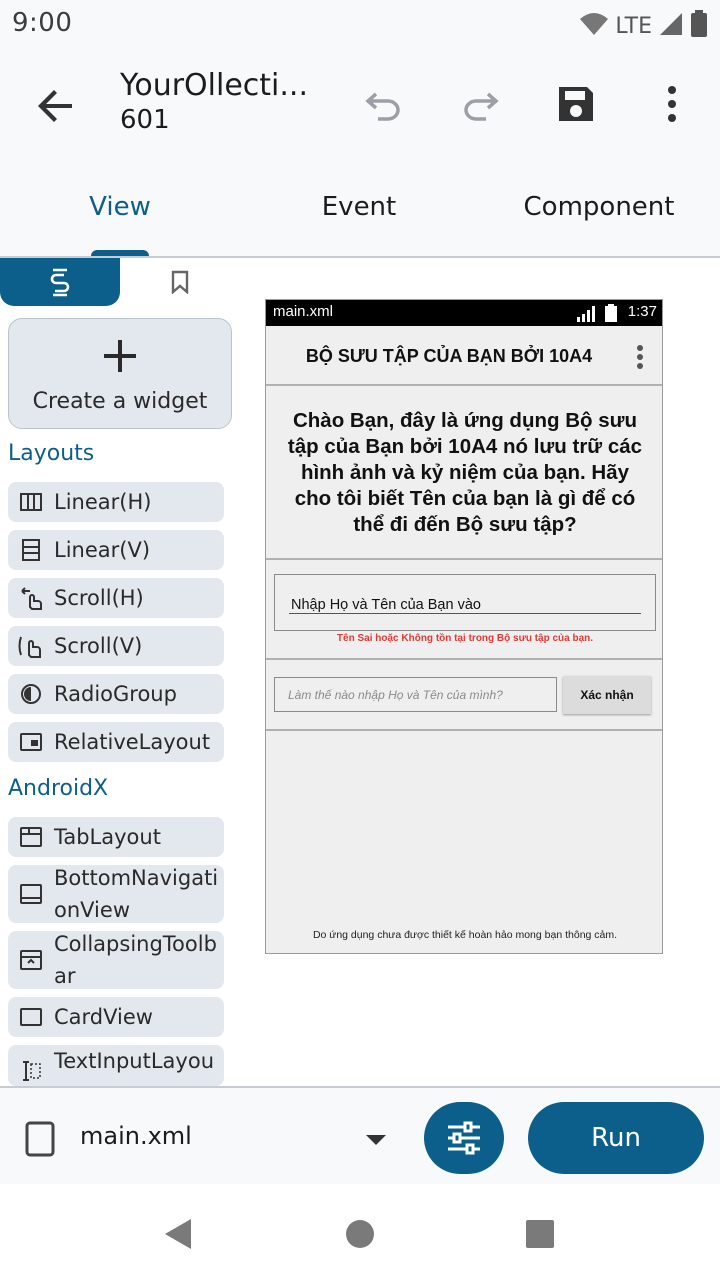  Describe the element at coordinates (51, 453) in the screenshot. I see `section-label-layouts: Layouts` at that location.